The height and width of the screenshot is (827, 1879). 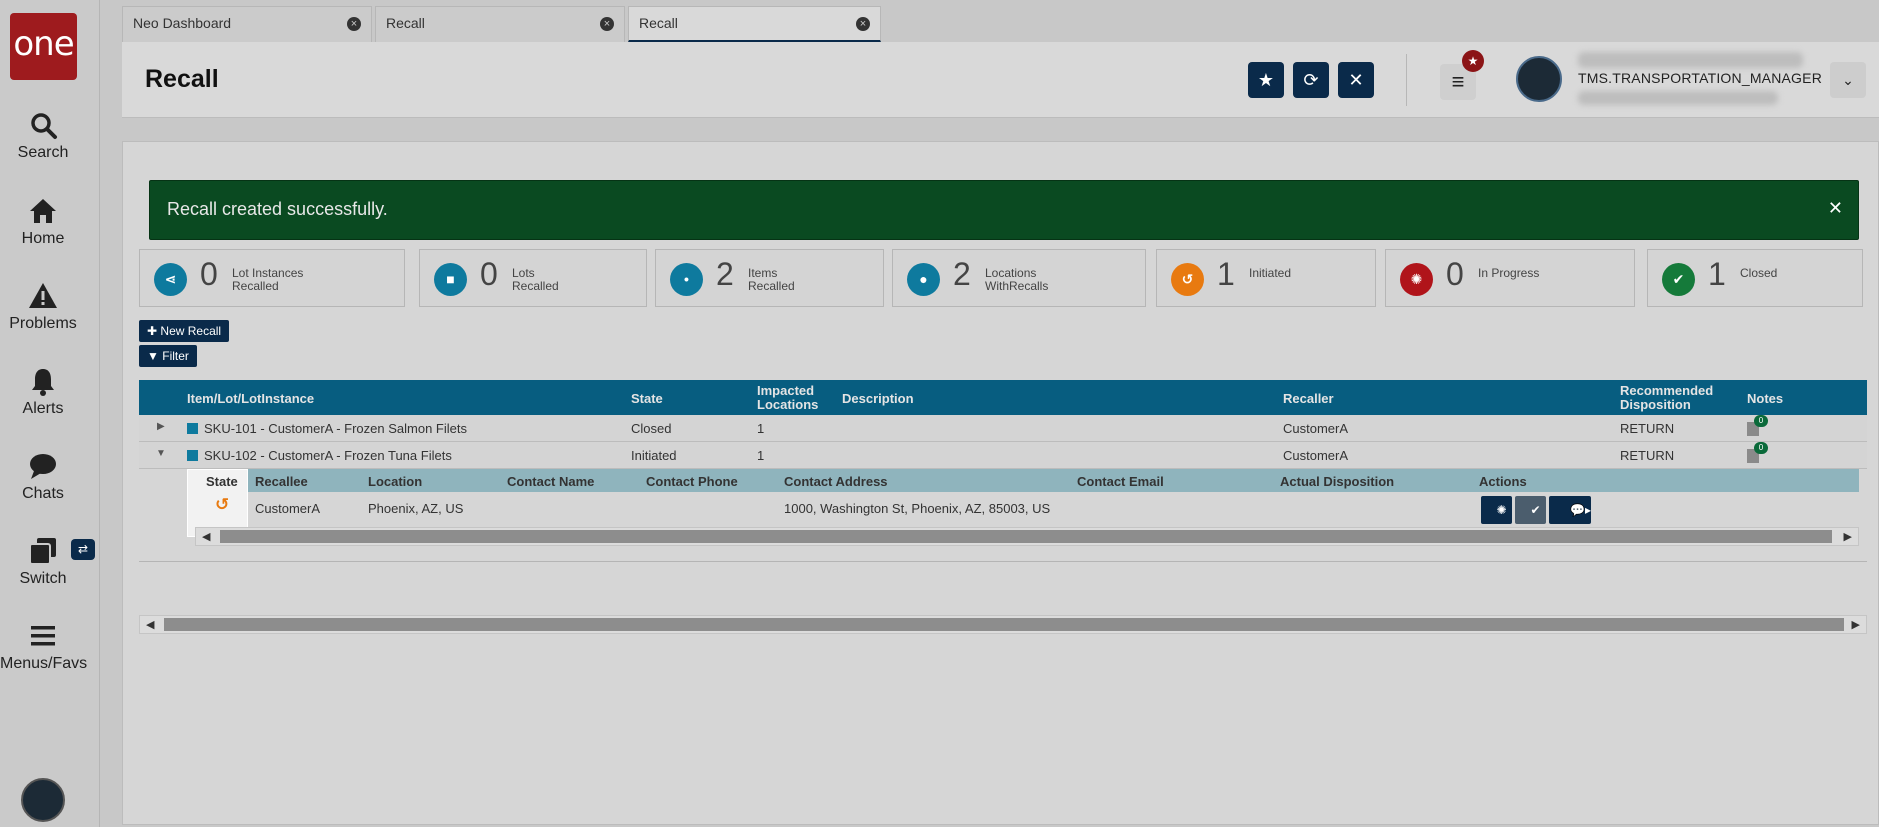 I want to click on filter-button: ▼ Filter, so click(x=168, y=356).